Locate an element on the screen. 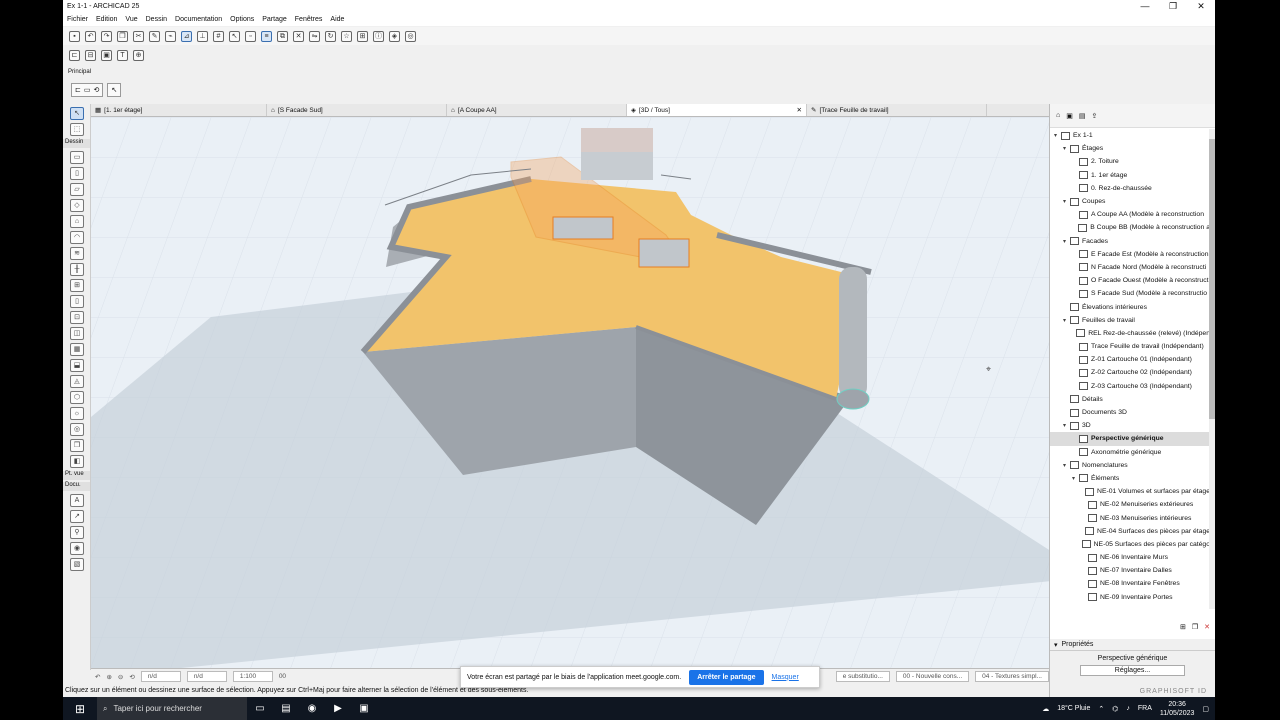  navigator-item: ▾ 3D is located at coordinates (1130, 425).